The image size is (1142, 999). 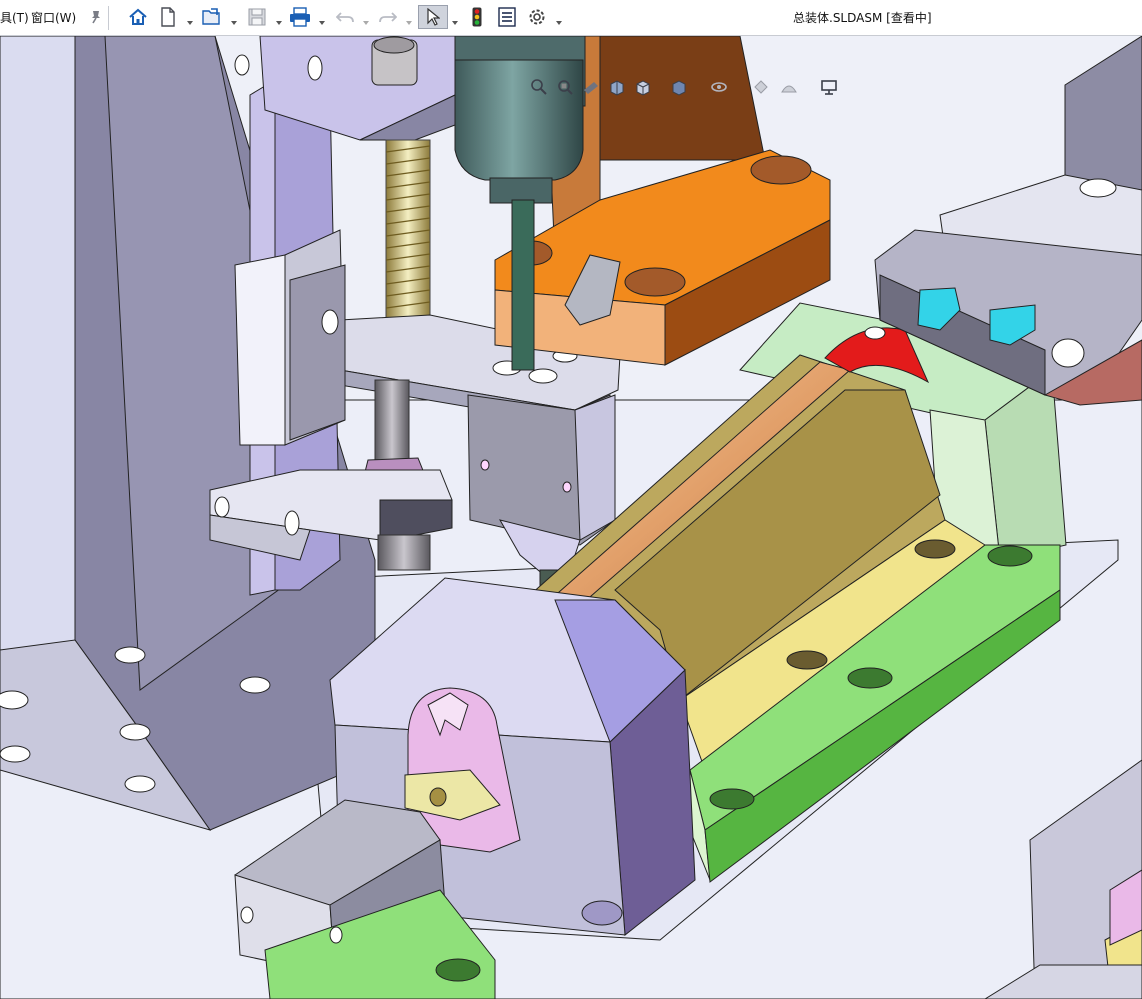 I want to click on display-style-icon, so click(x=679, y=87).